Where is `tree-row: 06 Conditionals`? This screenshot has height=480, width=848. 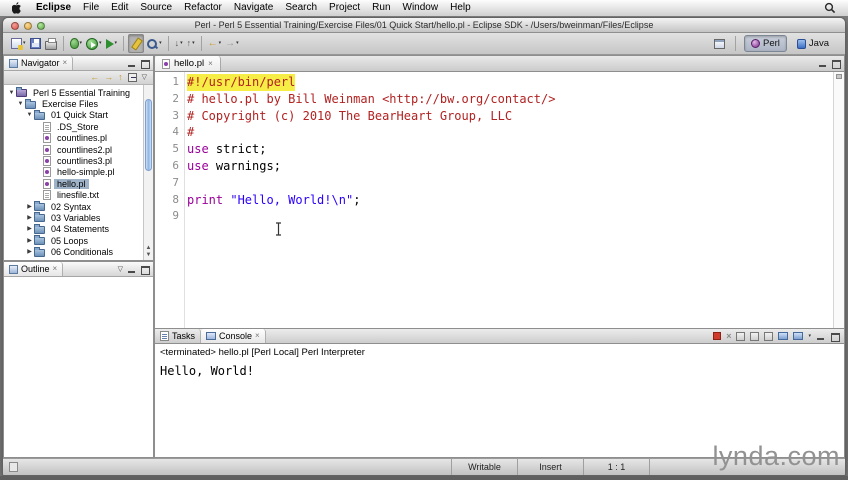 tree-row: 06 Conditionals is located at coordinates (73, 251).